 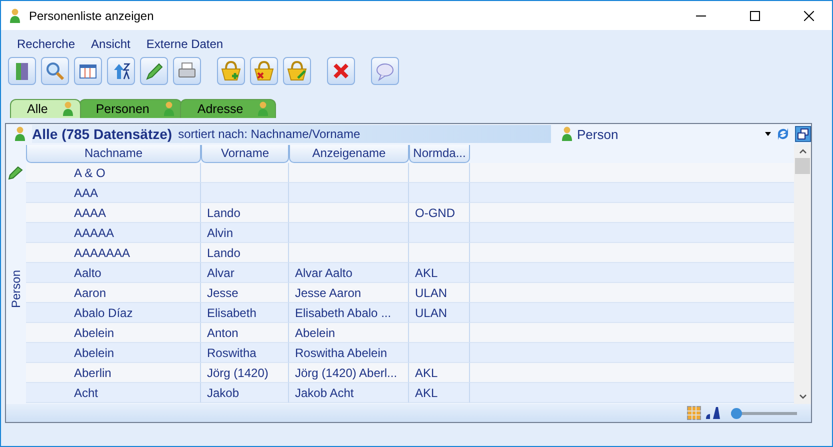 I want to click on search-button, so click(x=55, y=71).